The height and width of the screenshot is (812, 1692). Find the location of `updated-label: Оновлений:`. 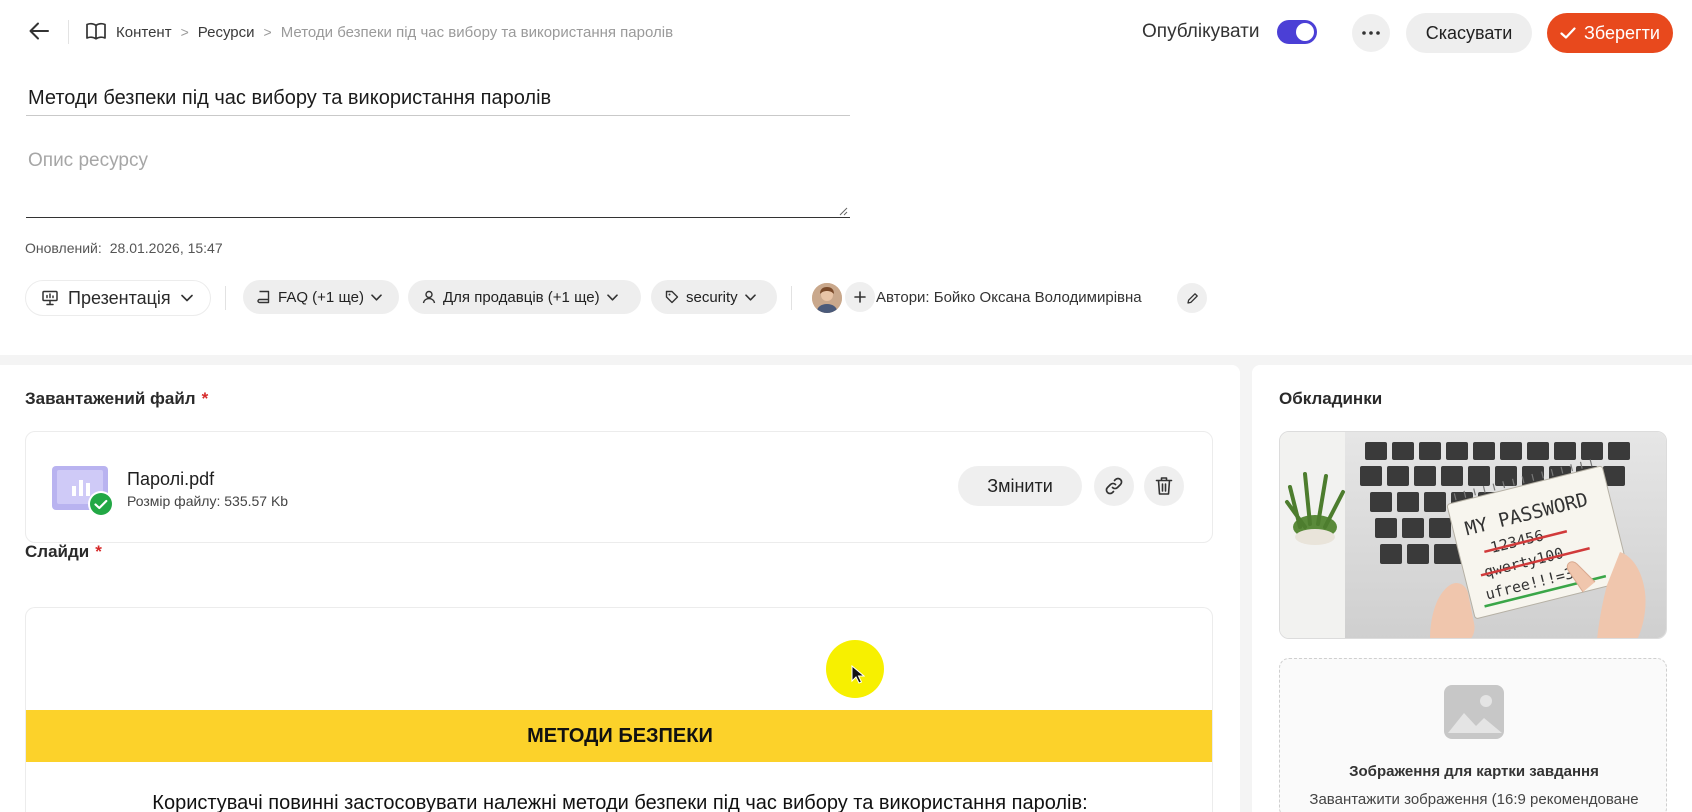

updated-label: Оновлений: is located at coordinates (63, 248).